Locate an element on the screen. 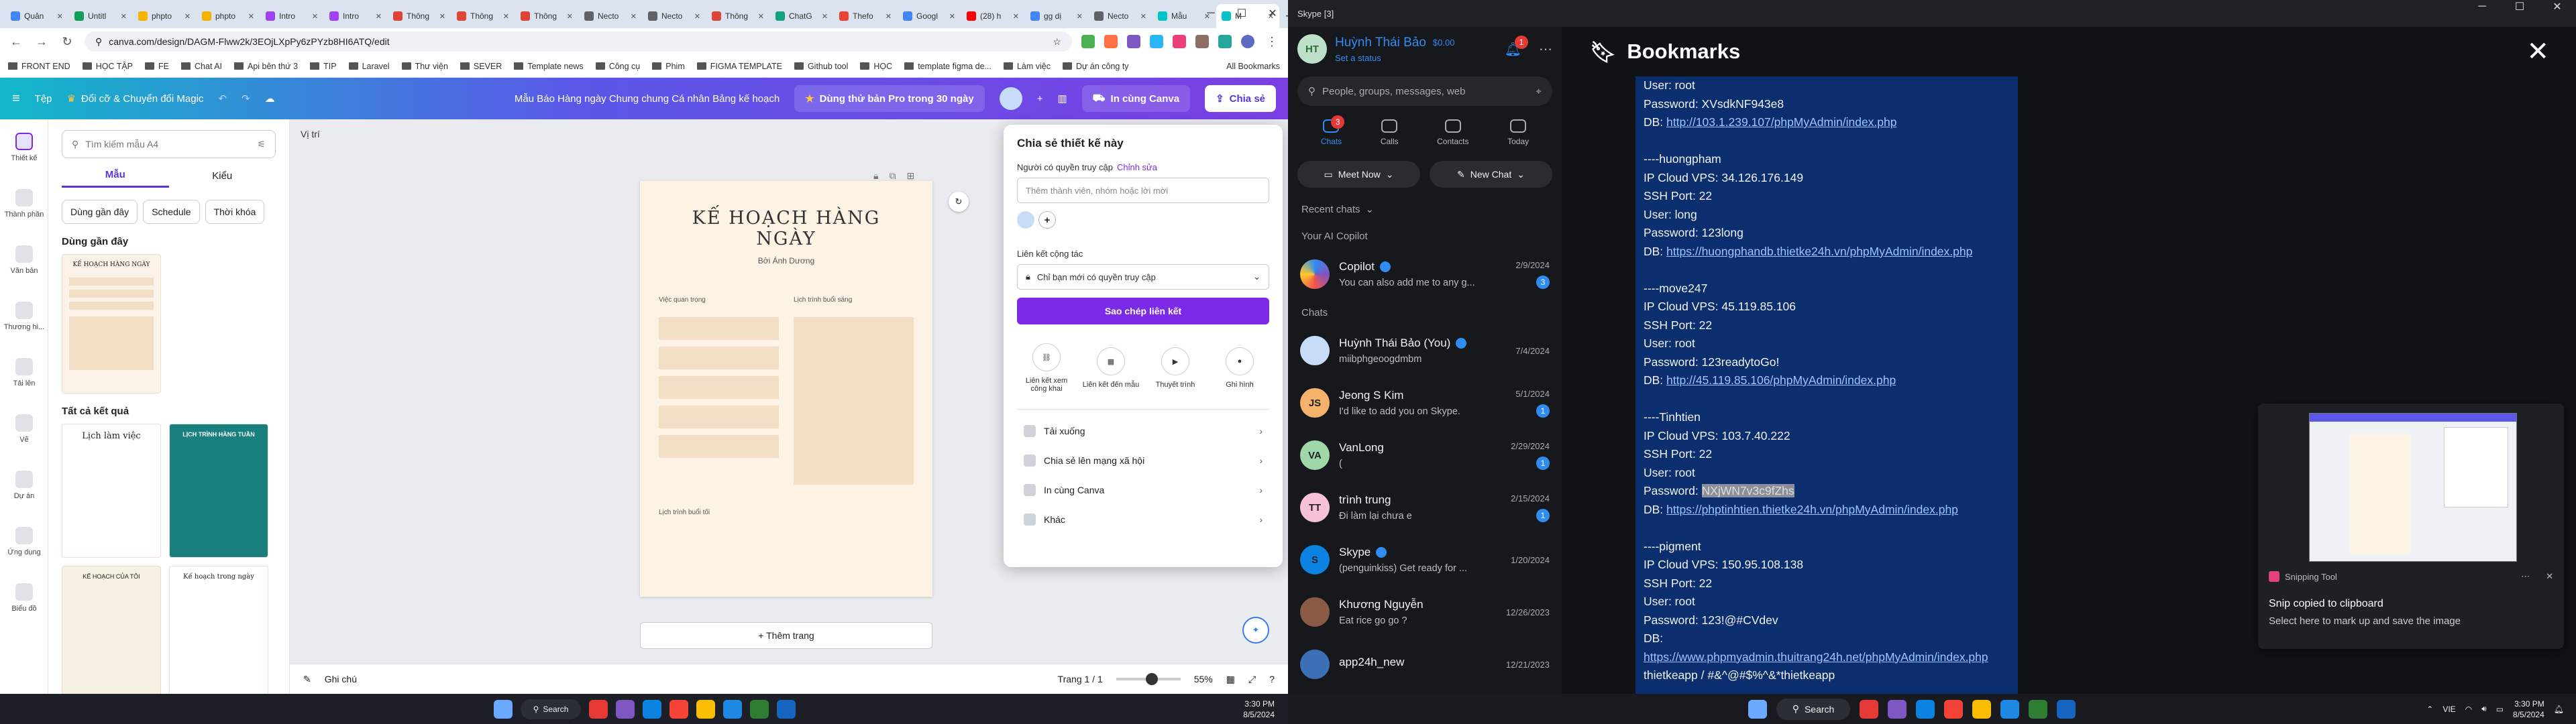  filter-icon: ⚟ is located at coordinates (261, 144).